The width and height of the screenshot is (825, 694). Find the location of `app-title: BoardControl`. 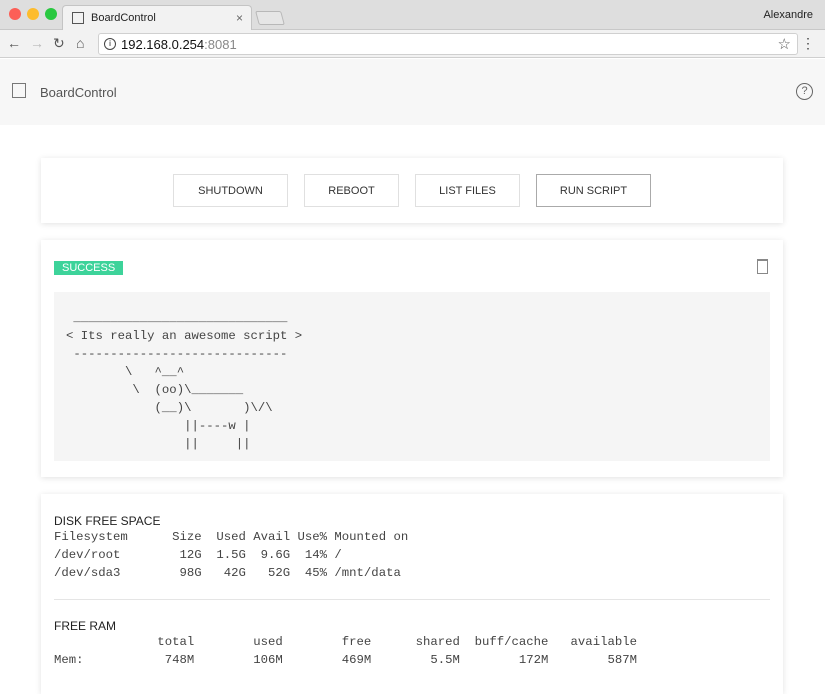

app-title: BoardControl is located at coordinates (78, 92).